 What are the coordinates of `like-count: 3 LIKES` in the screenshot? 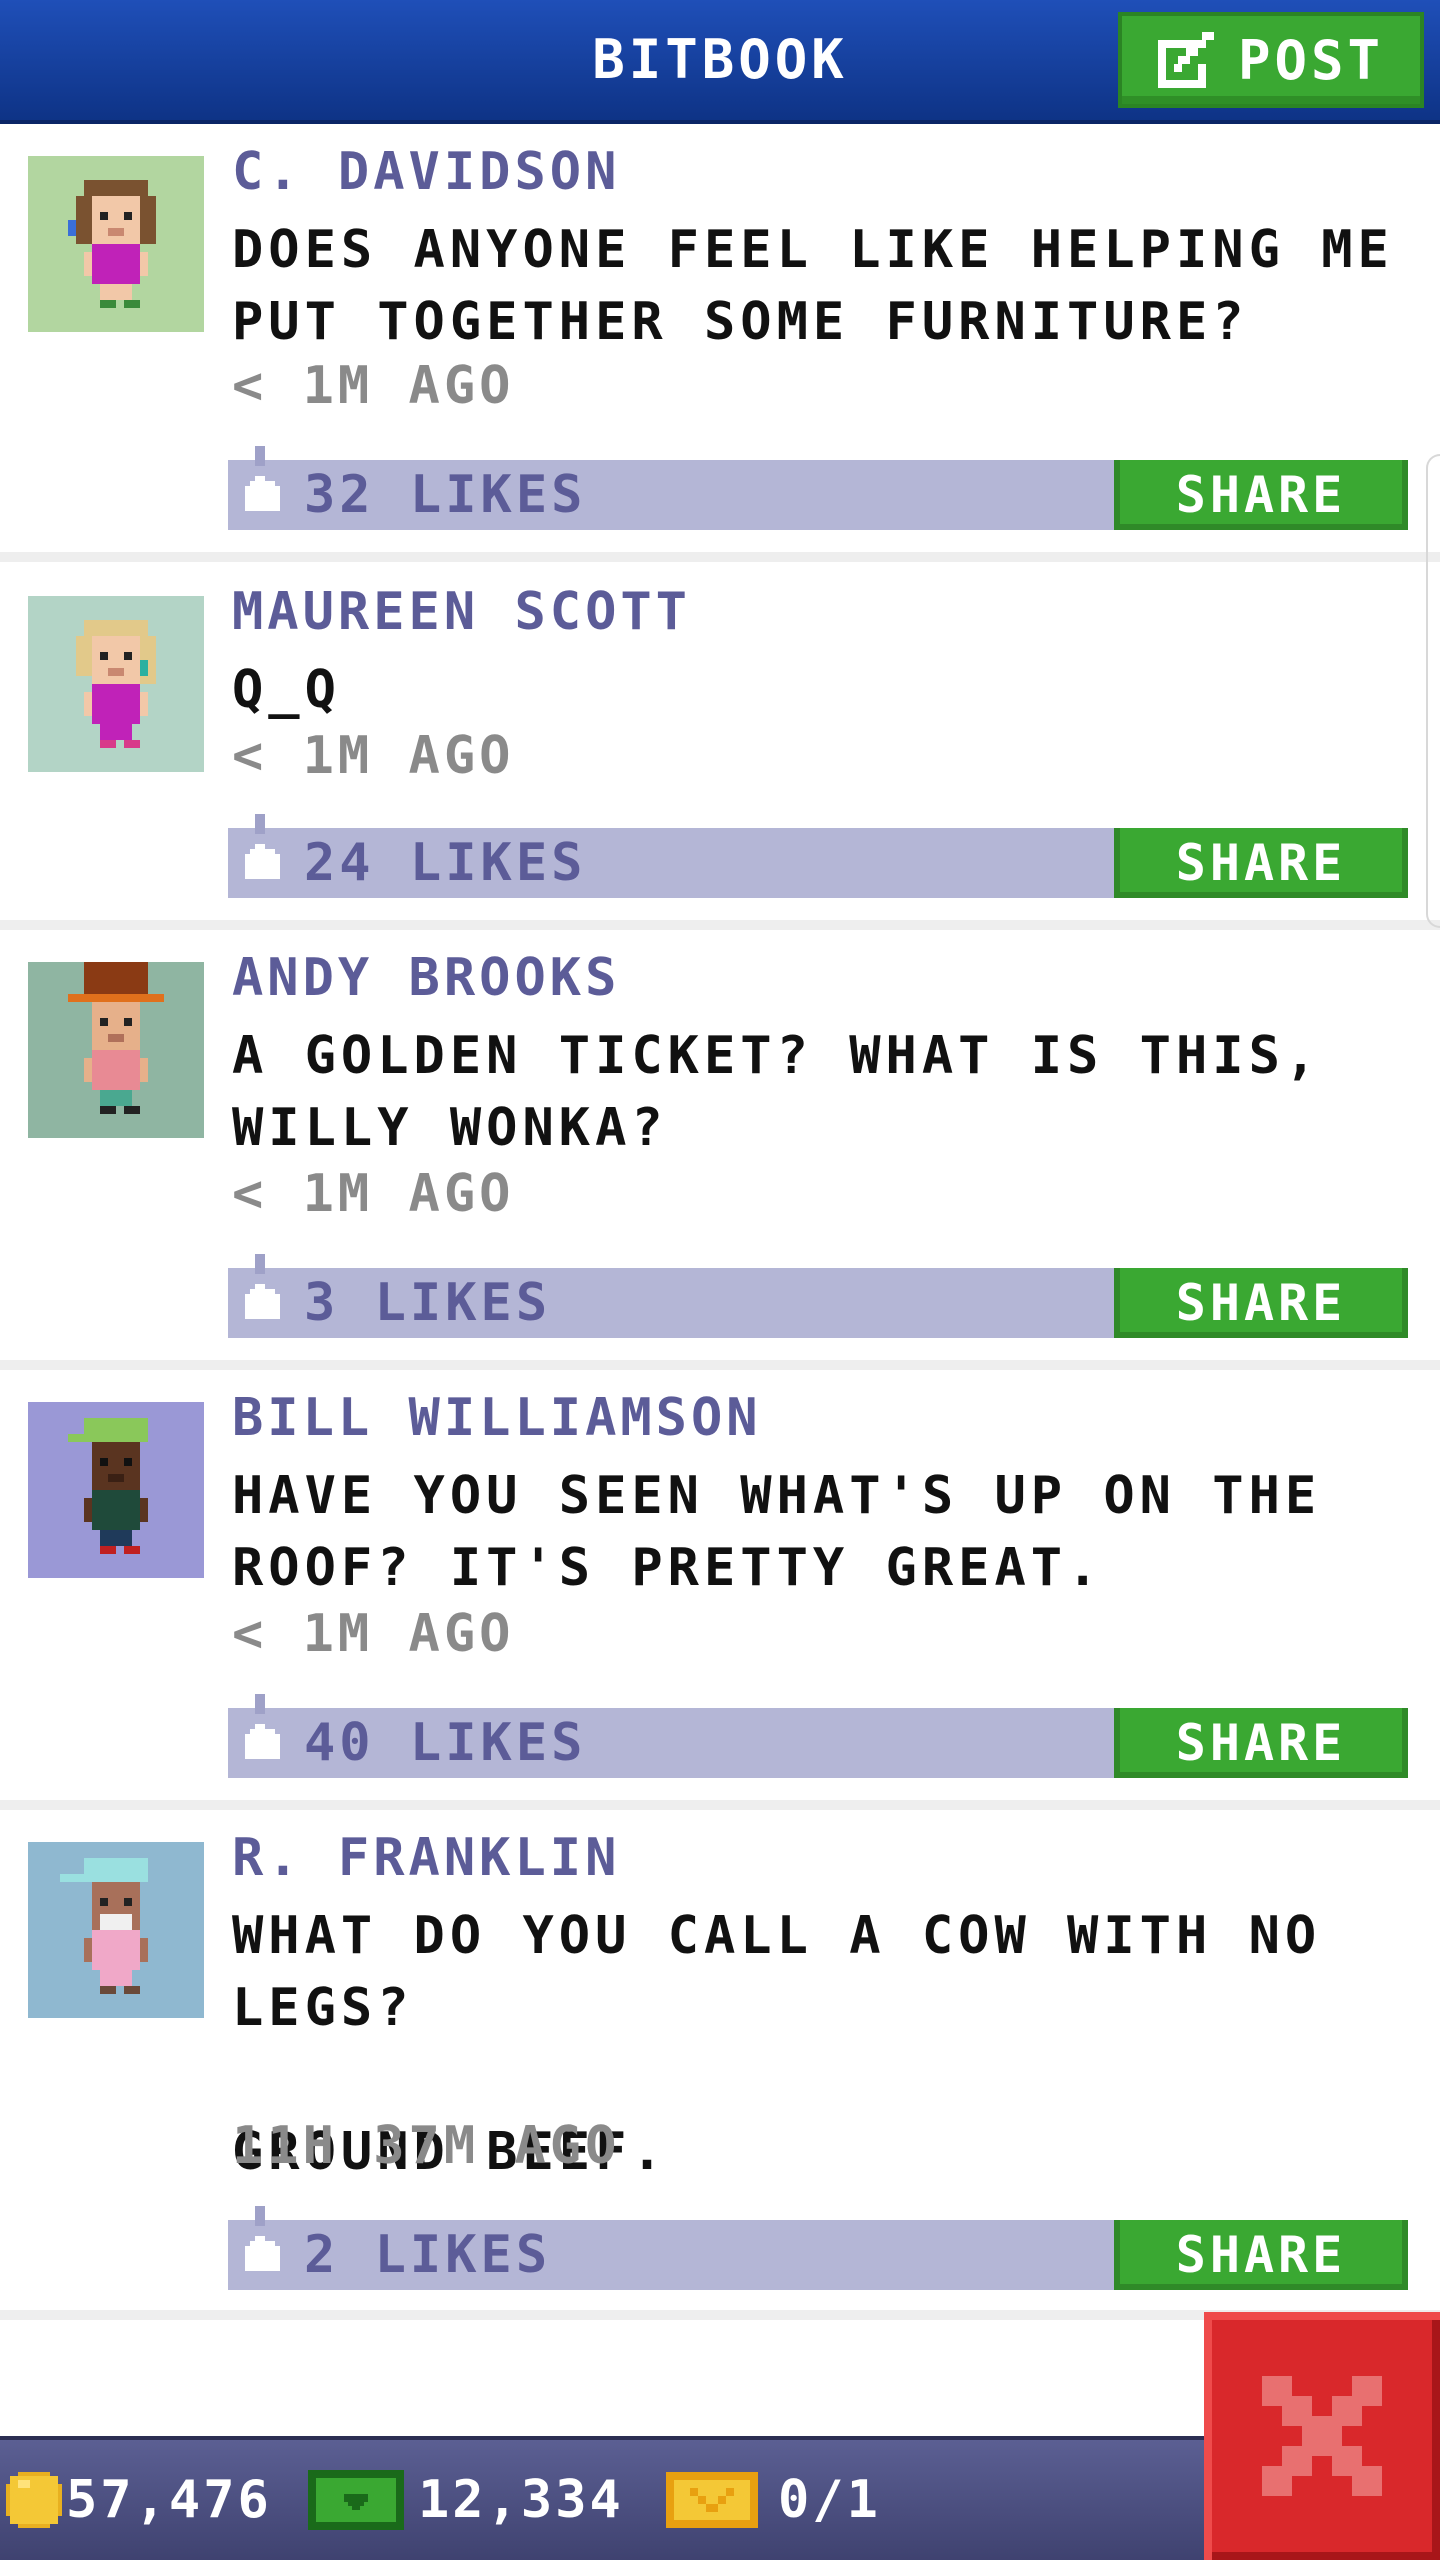 It's located at (428, 1303).